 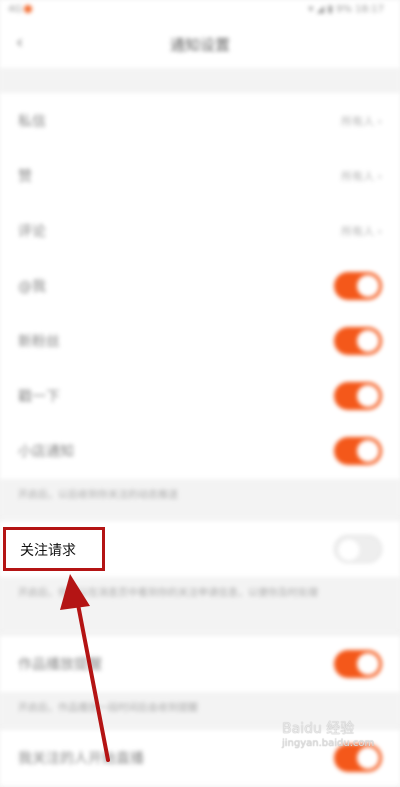 What do you see at coordinates (318, 729) in the screenshot?
I see `watermark-brand: Baidu 经验` at bounding box center [318, 729].